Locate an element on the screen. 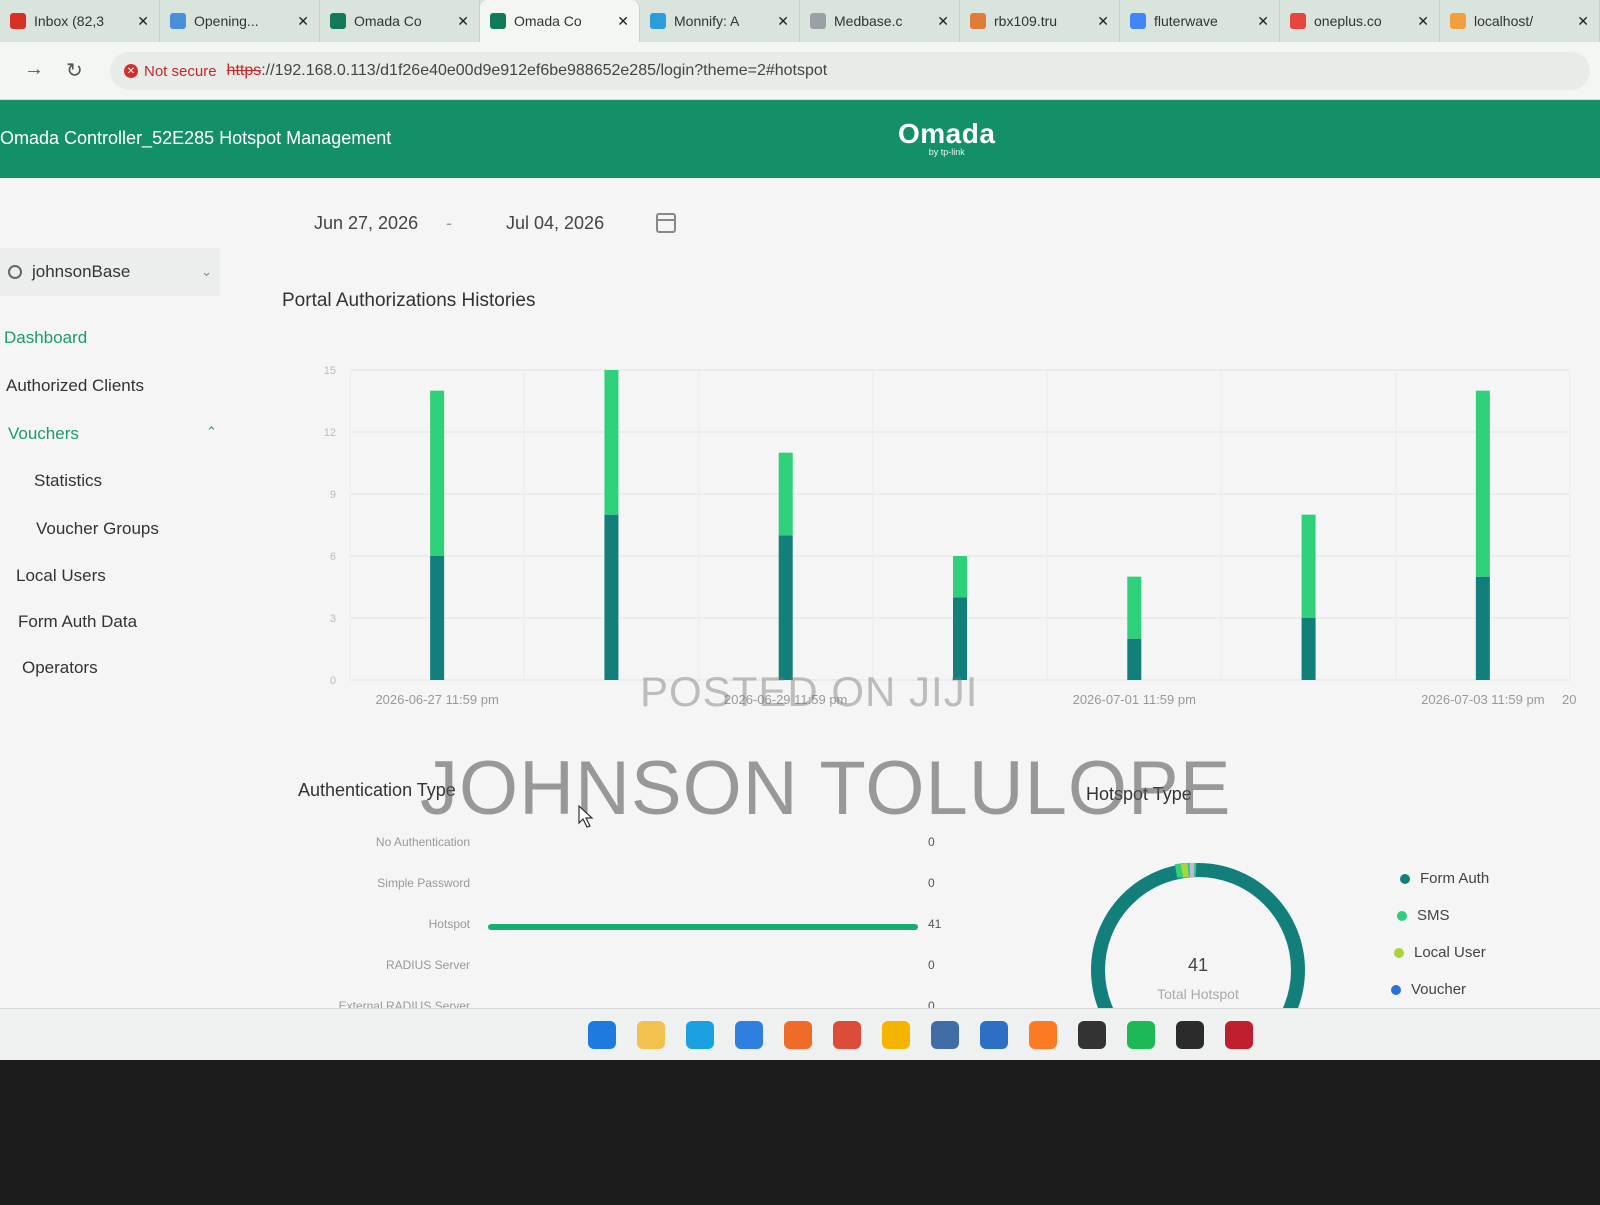 This screenshot has height=1205, width=1600. remote-desktop-icon is located at coordinates (945, 1035).